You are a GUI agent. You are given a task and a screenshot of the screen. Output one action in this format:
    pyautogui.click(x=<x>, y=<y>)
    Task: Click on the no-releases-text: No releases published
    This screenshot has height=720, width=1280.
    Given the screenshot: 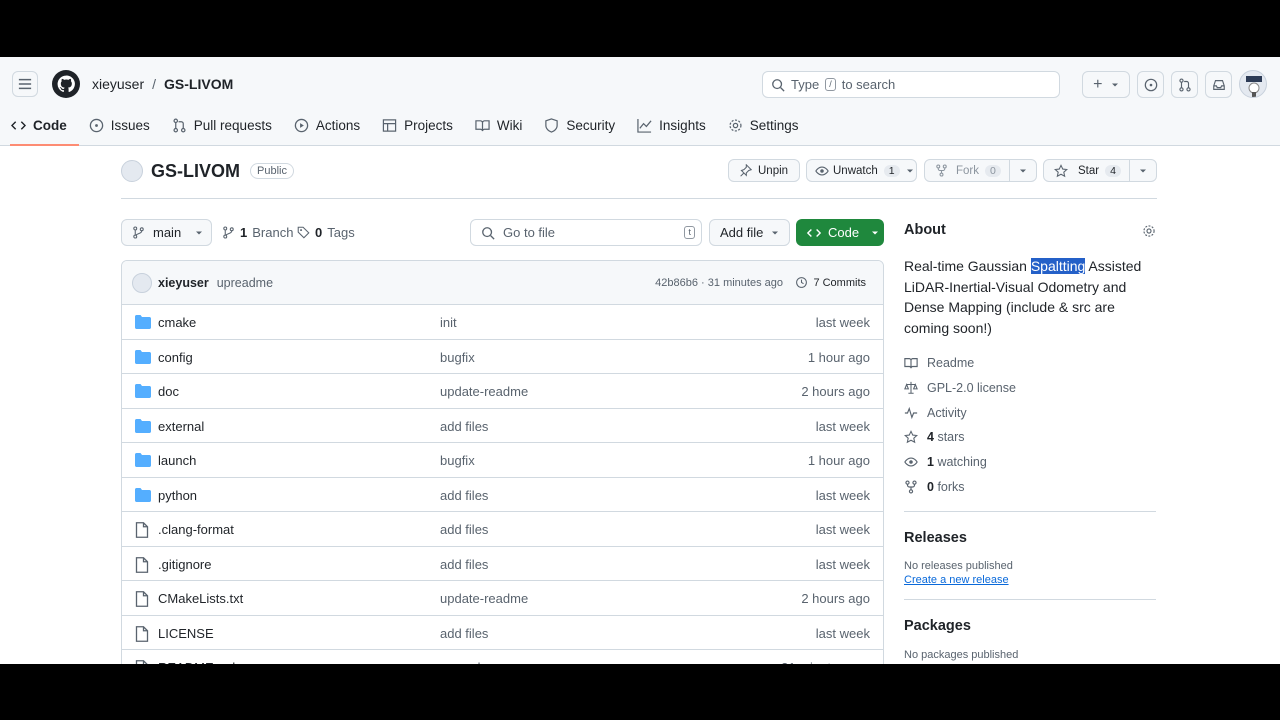 What is the action you would take?
    pyautogui.click(x=958, y=566)
    